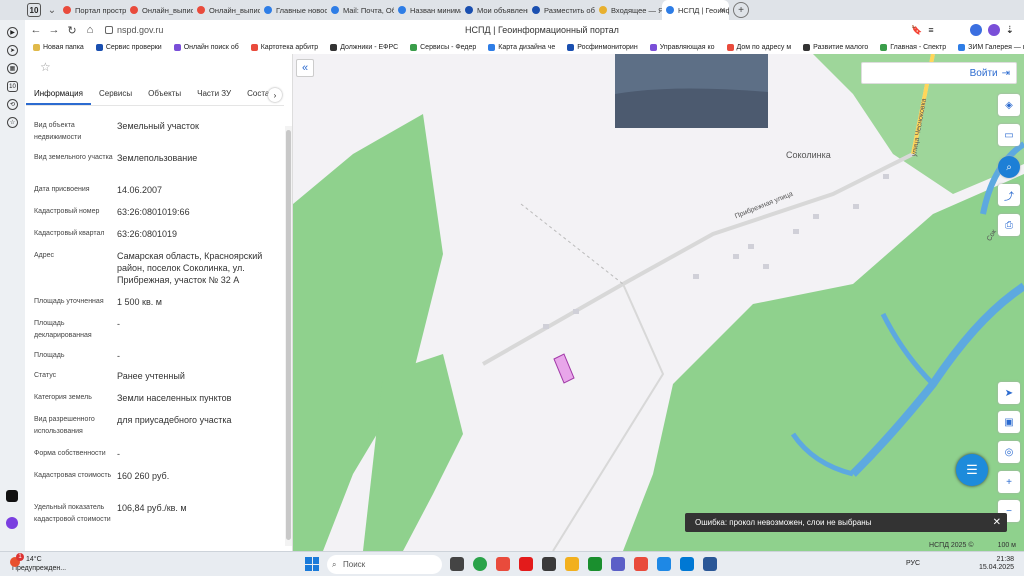 Image resolution: width=1024 pixels, height=576 pixels. Describe the element at coordinates (305, 68) in the screenshot. I see `collapse-panel-button: «` at that location.